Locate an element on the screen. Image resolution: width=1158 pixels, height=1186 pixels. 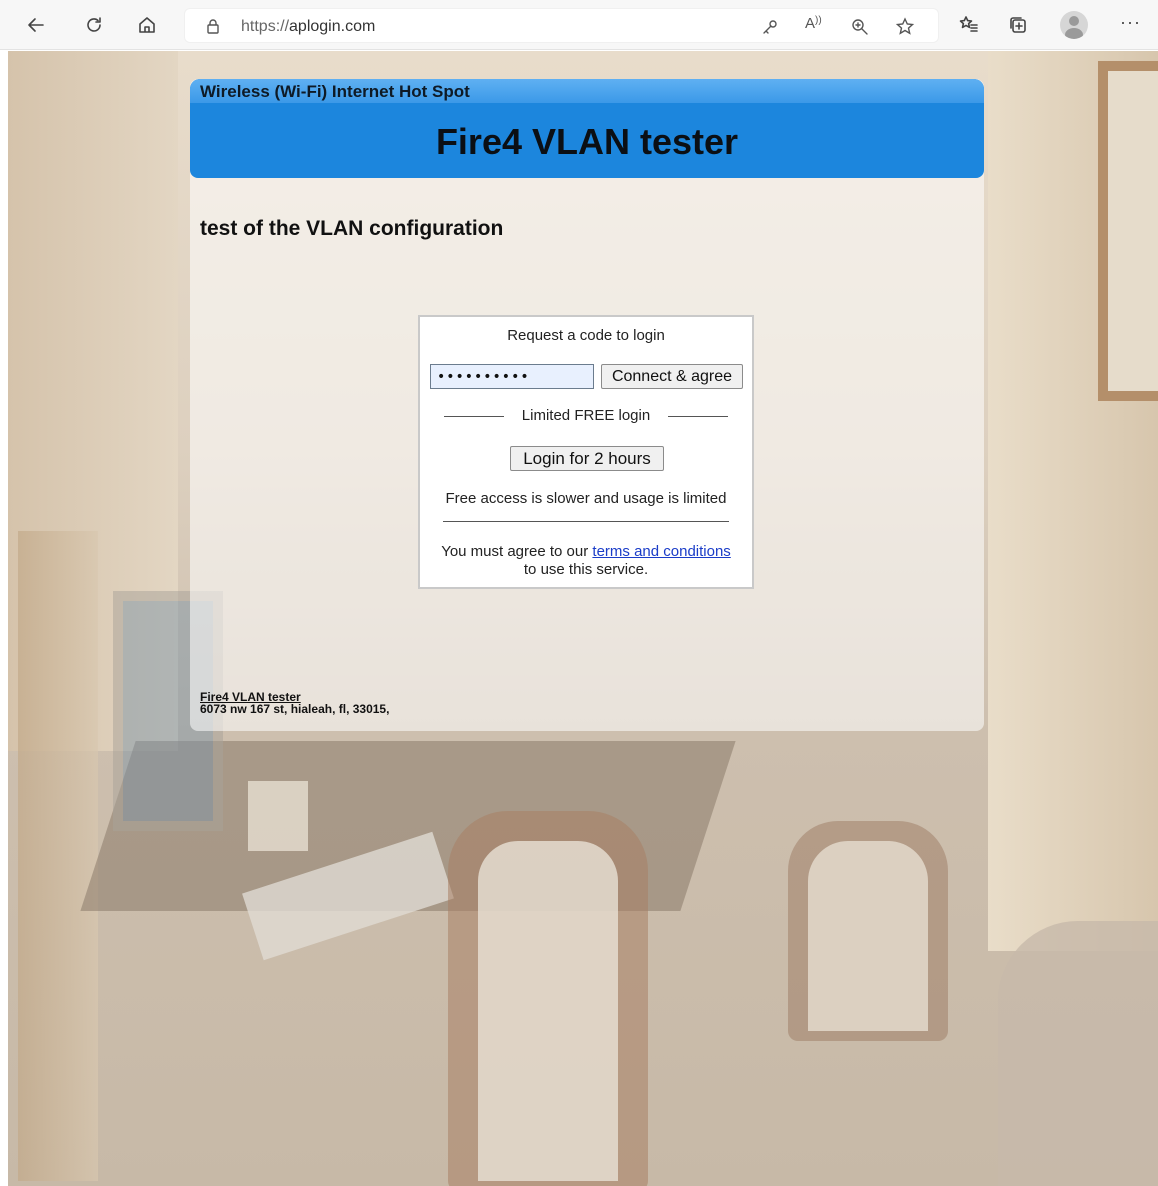
free-login-divider: Limited FREE login is located at coordinates (586, 416).